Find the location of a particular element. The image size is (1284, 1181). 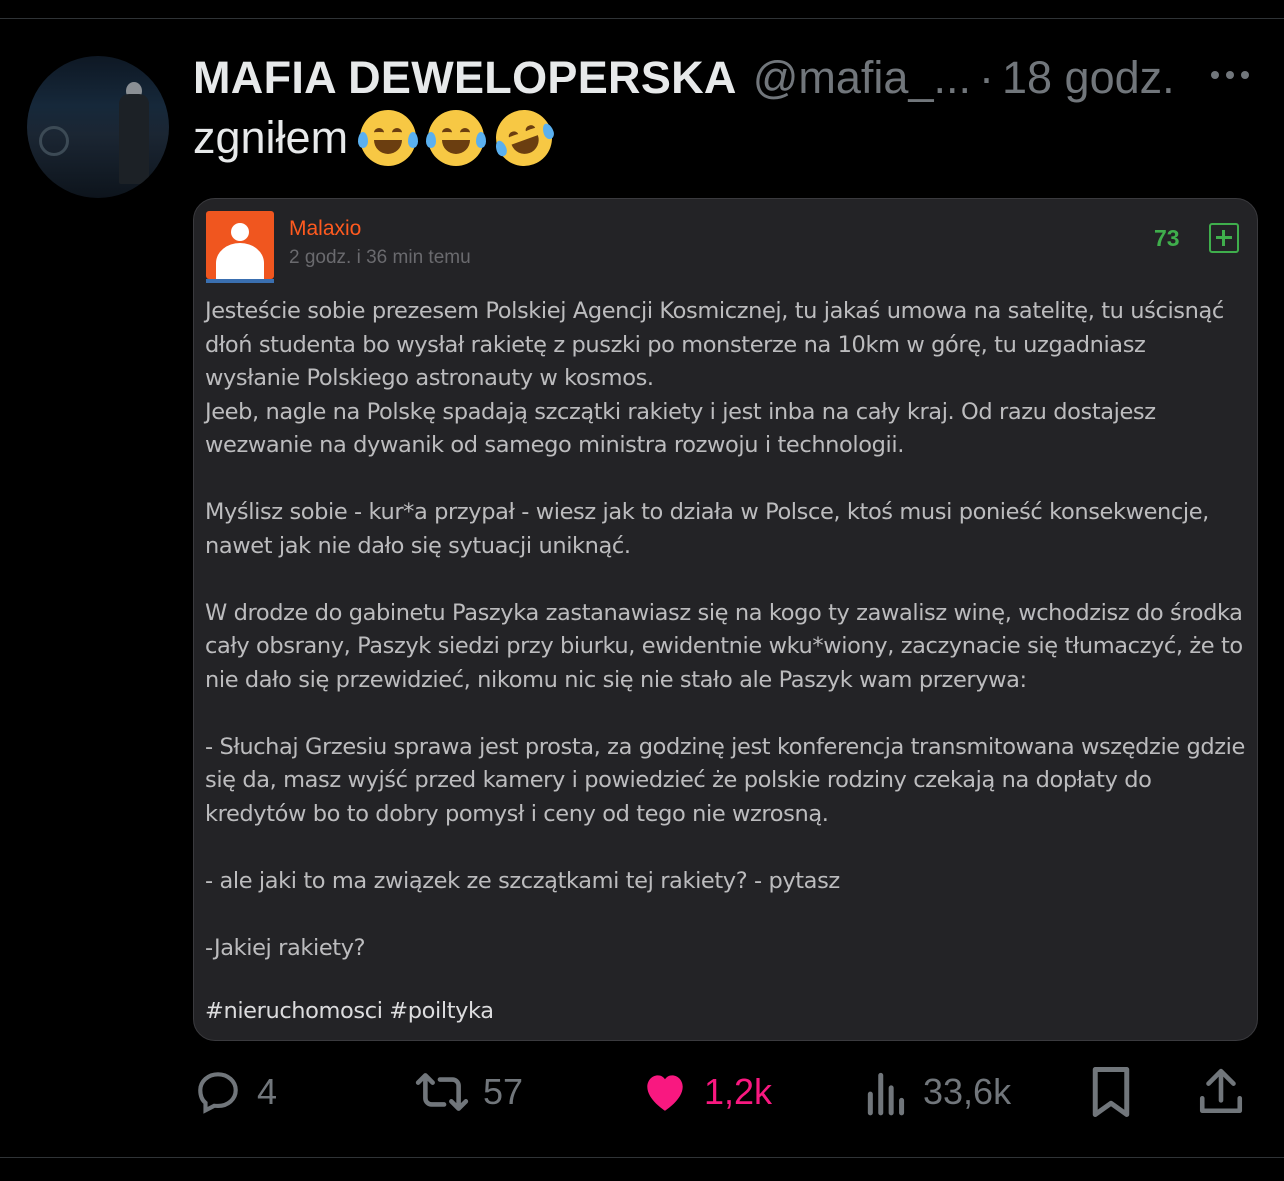

tweet-header: MAFIA DEWELOPERSKA @mafia_... · 18 godz. is located at coordinates (684, 78).